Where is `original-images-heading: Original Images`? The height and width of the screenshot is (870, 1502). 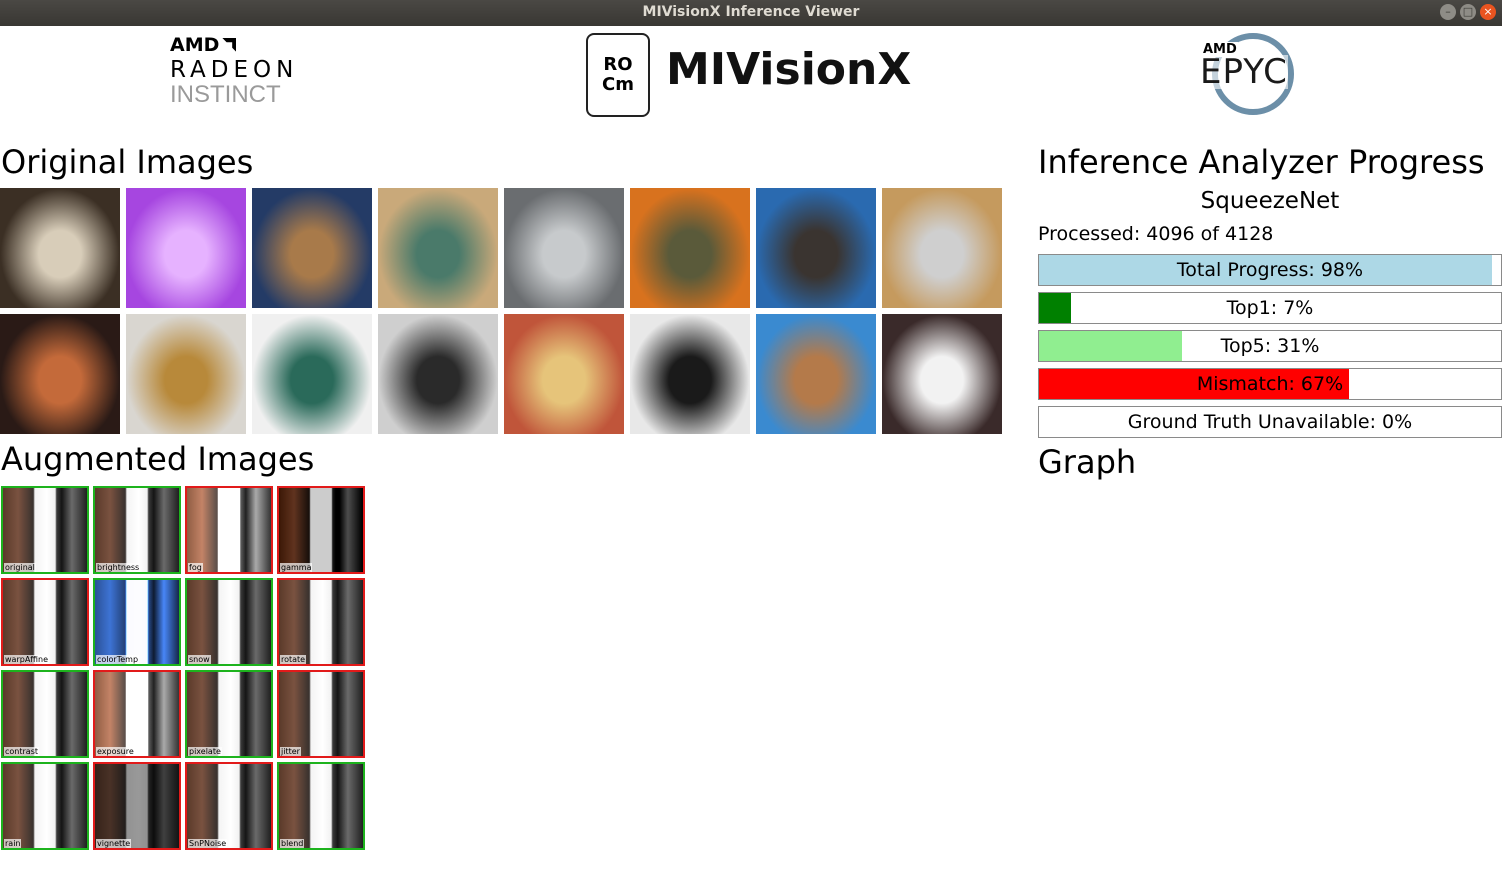 original-images-heading: Original Images is located at coordinates (127, 162).